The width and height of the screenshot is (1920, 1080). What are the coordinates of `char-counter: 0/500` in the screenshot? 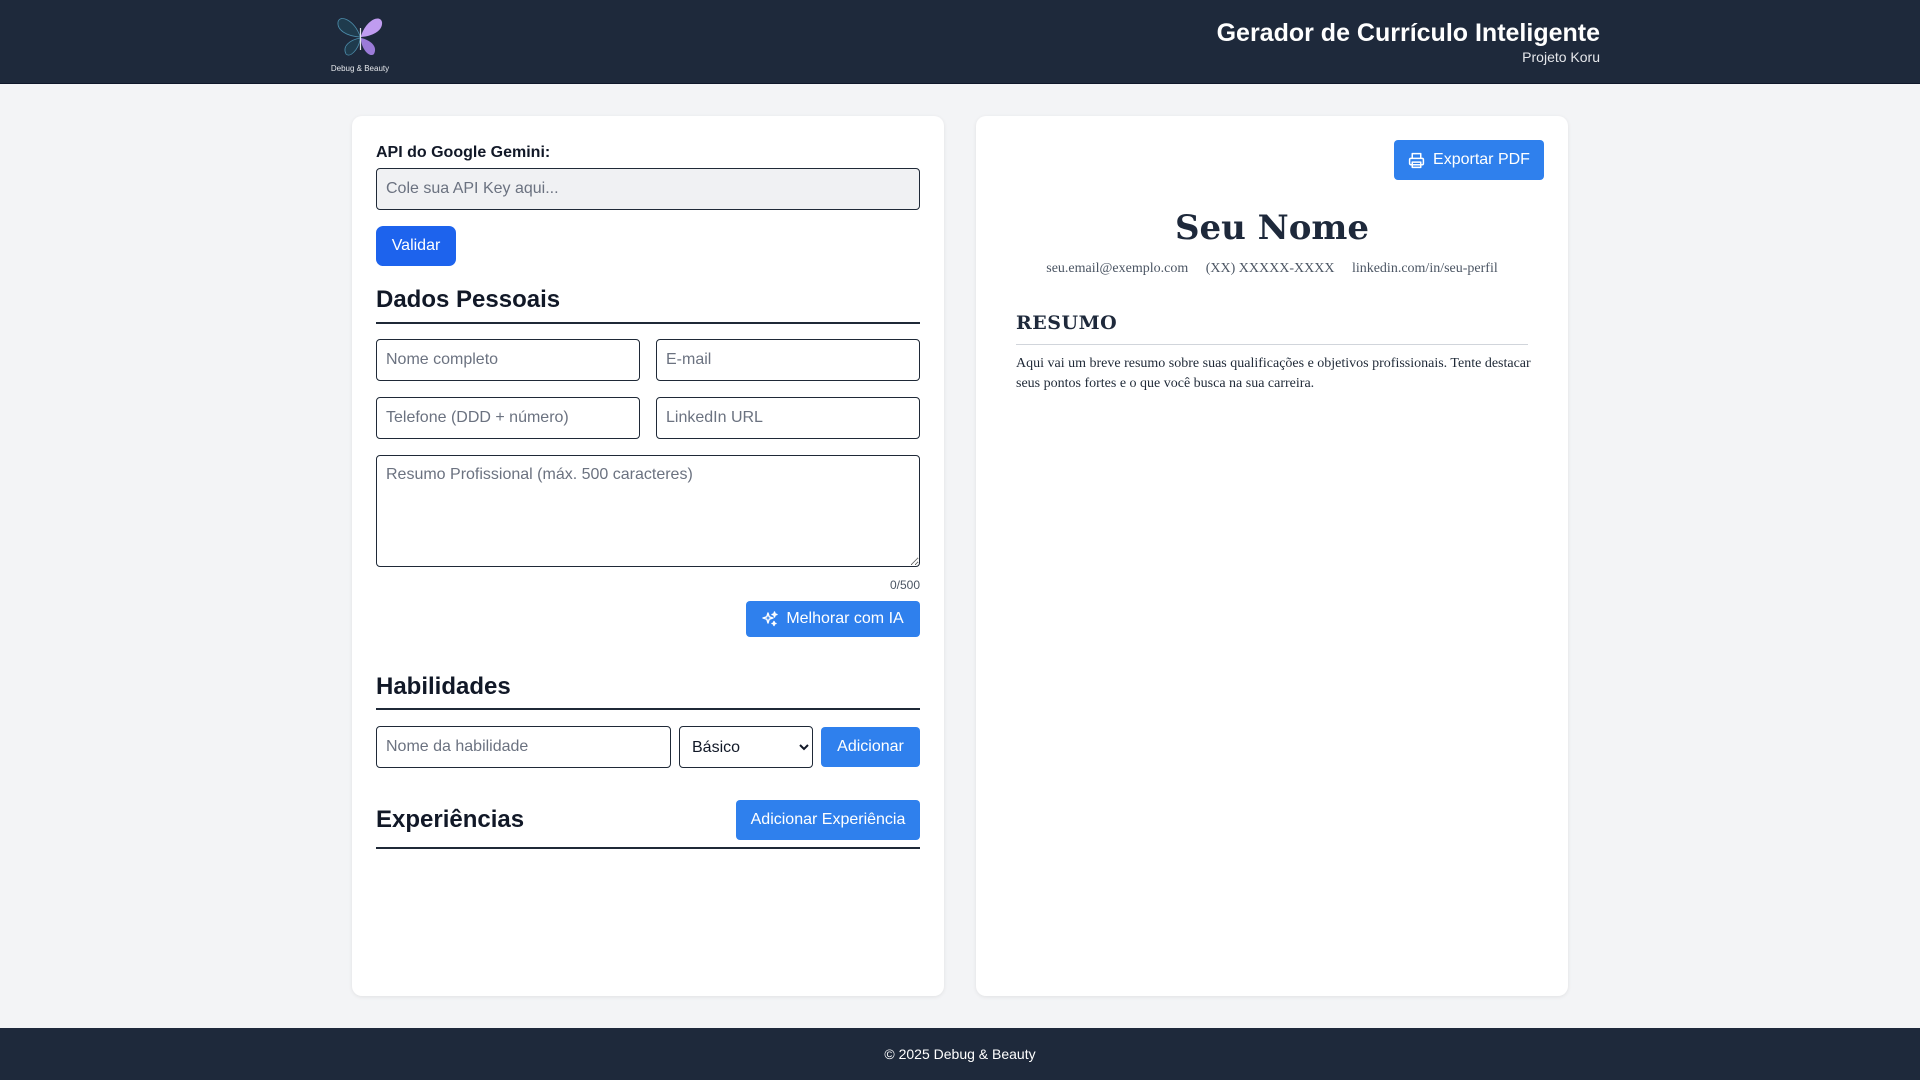 It's located at (904, 585).